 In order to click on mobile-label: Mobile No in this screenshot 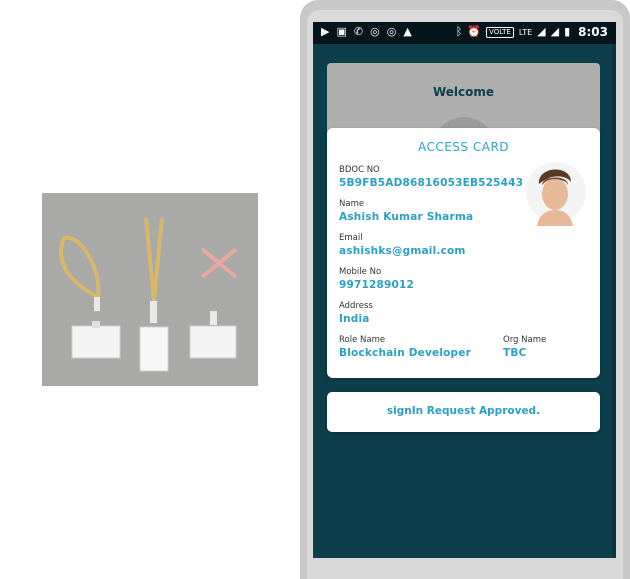, I will do `click(360, 272)`.